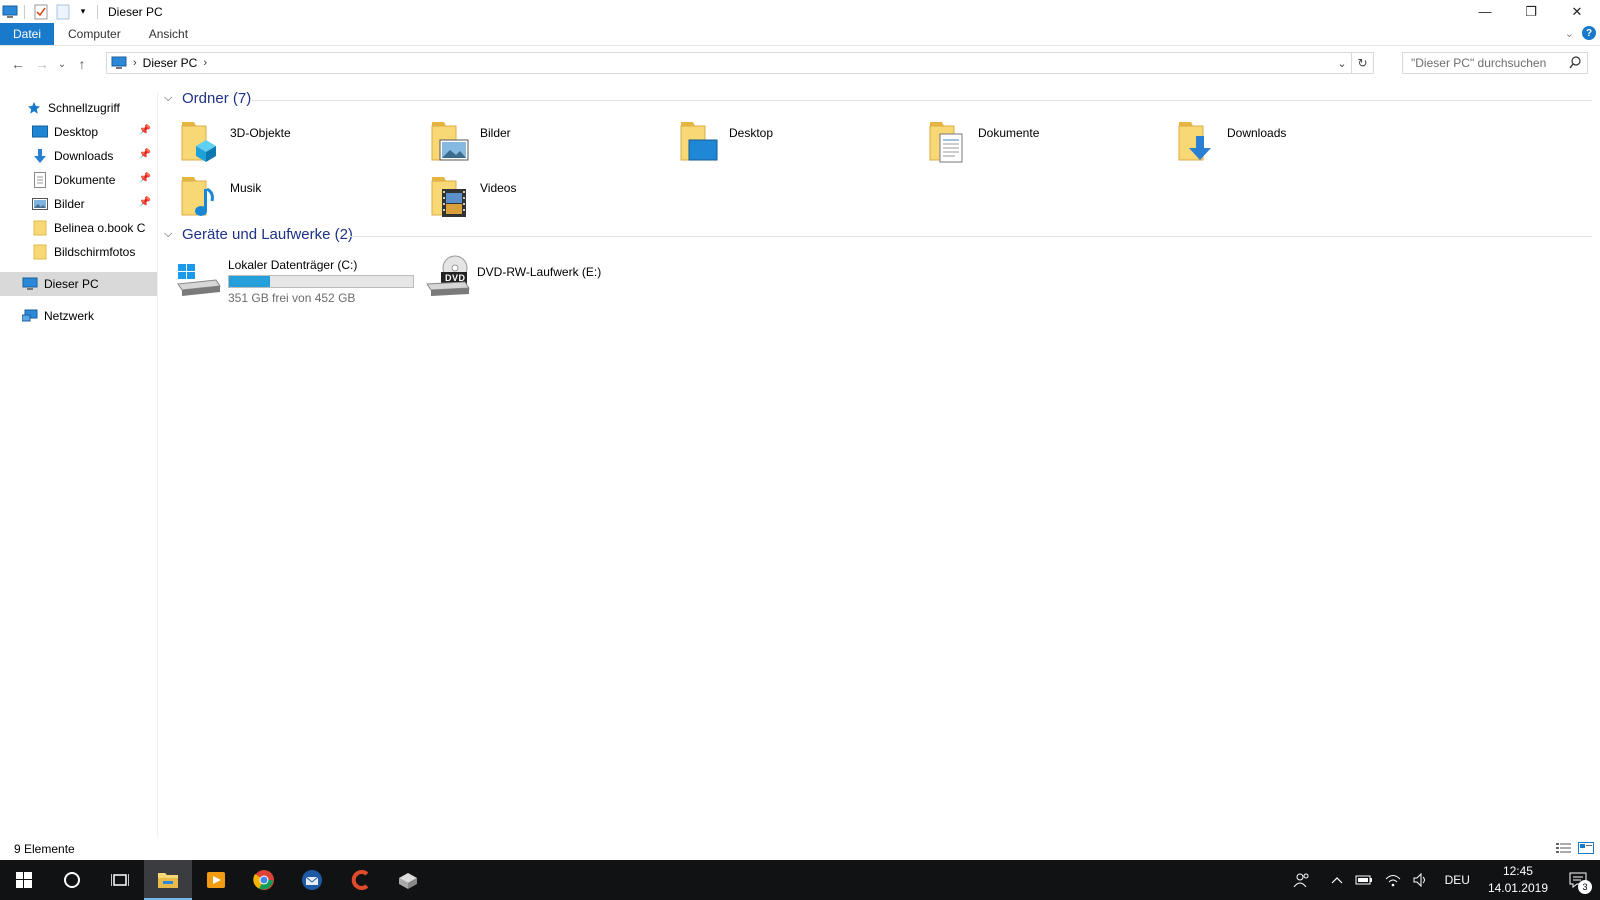 This screenshot has height=900, width=1600. What do you see at coordinates (740, 63) in the screenshot?
I see `address-bar: › Dieser PC › ⌄ ↻` at bounding box center [740, 63].